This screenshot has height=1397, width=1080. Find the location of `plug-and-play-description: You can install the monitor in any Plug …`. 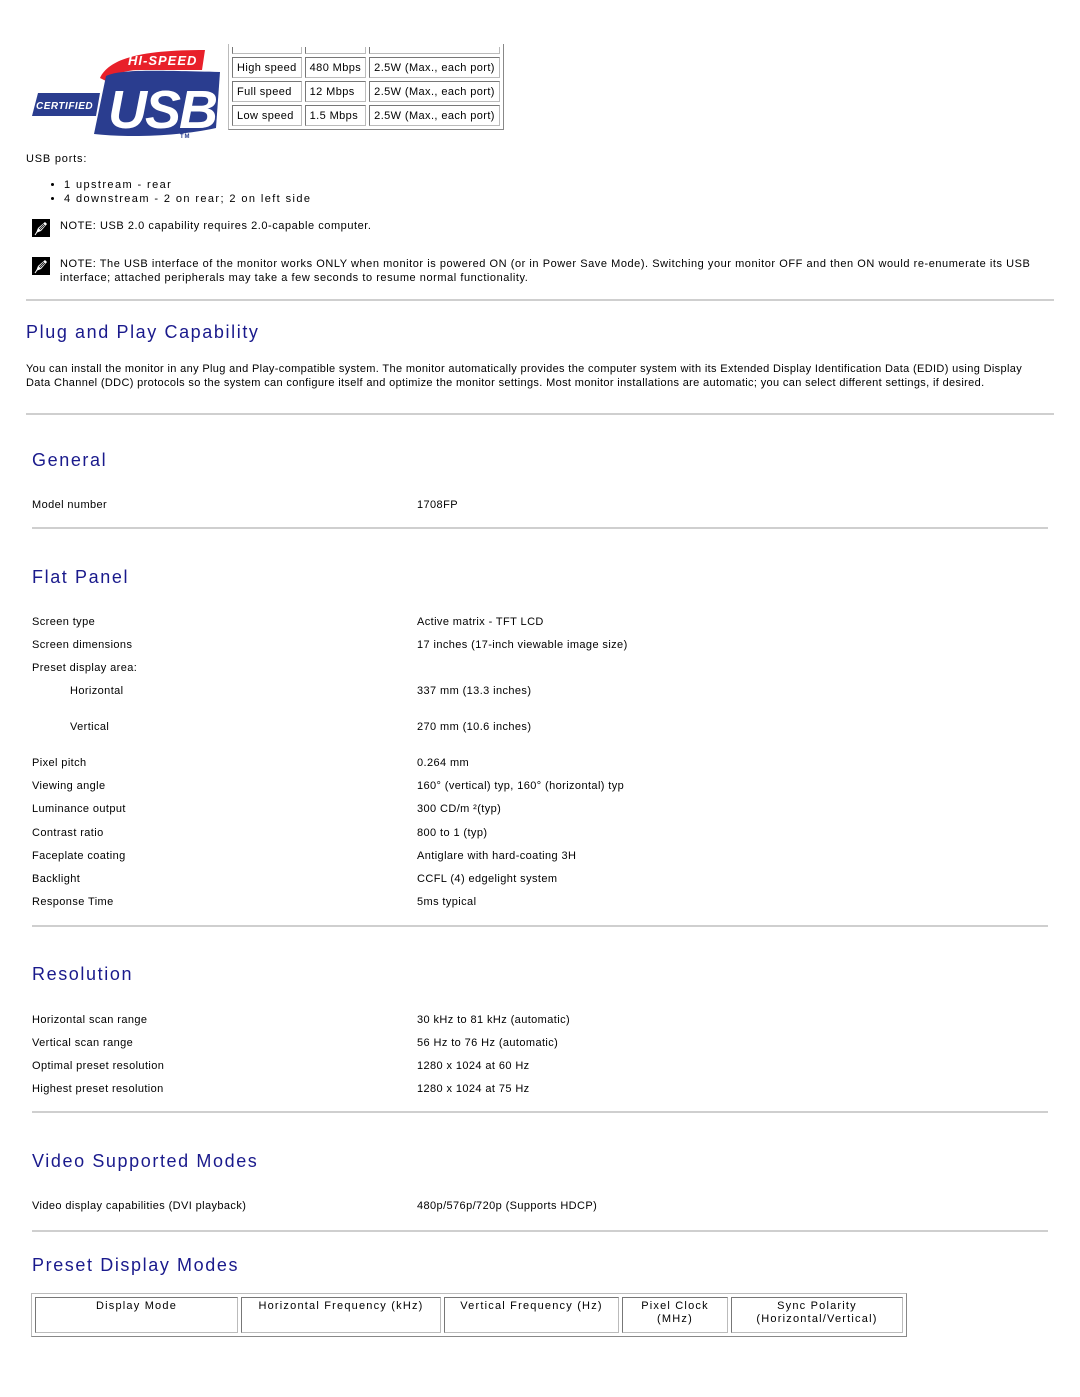

plug-and-play-description: You can install the monitor in any Plug … is located at coordinates (524, 376).